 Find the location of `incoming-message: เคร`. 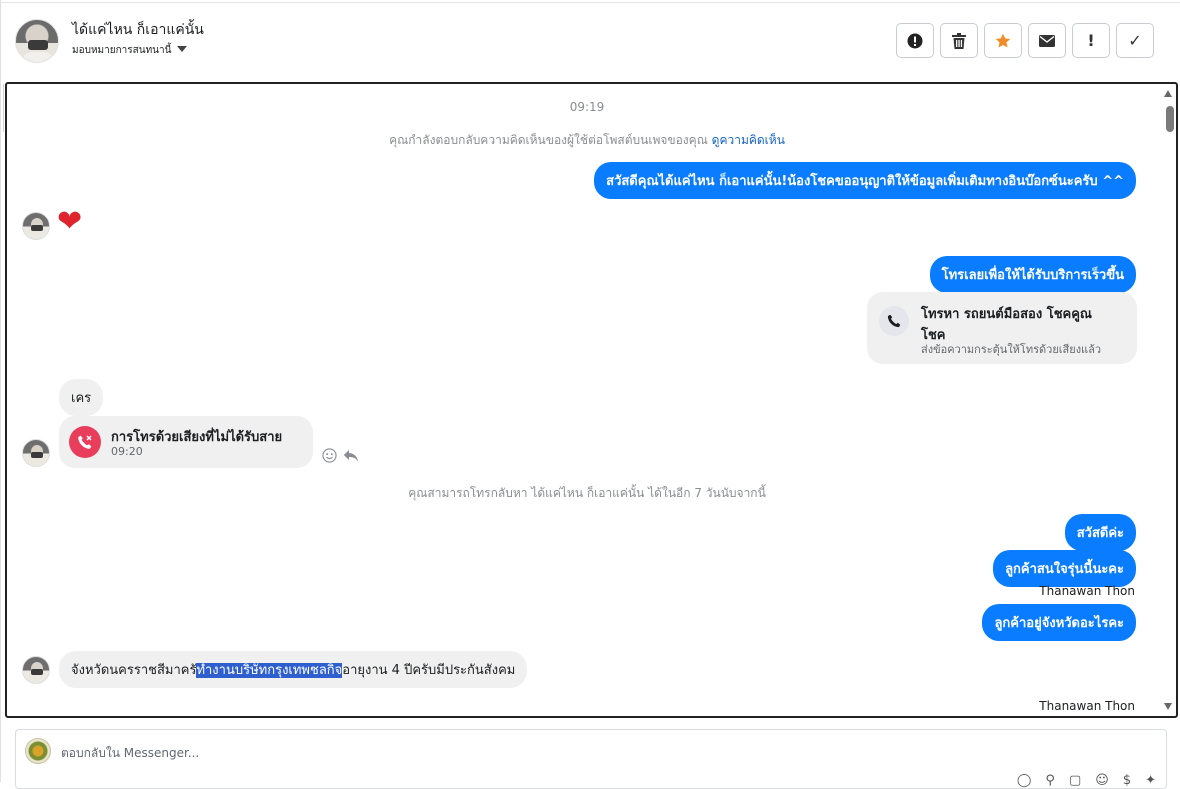

incoming-message: เคร is located at coordinates (81, 397).